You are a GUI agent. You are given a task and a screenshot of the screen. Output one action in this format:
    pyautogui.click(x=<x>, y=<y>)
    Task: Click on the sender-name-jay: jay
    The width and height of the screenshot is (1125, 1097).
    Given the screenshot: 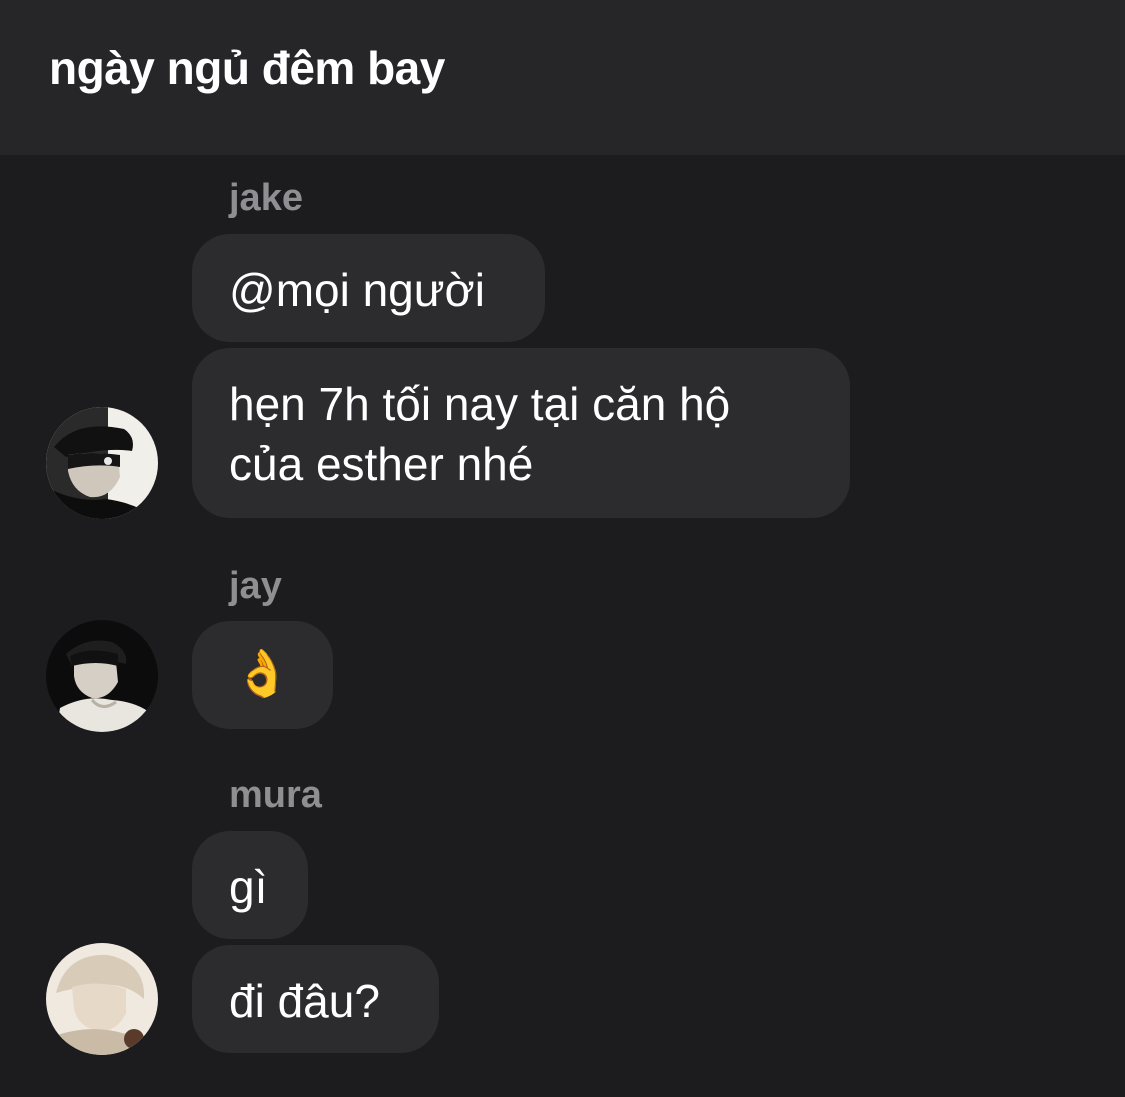 What is the action you would take?
    pyautogui.click(x=255, y=586)
    